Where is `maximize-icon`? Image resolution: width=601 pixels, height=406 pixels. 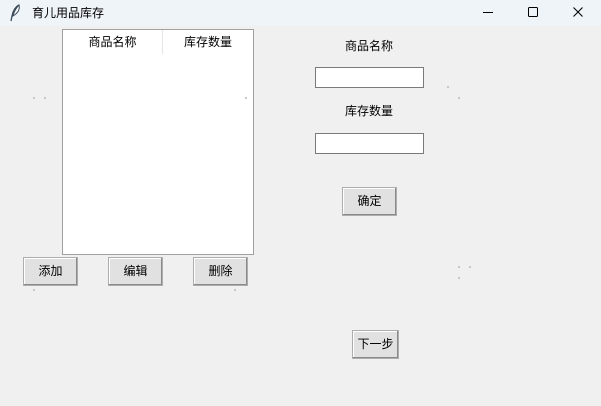 maximize-icon is located at coordinates (533, 13).